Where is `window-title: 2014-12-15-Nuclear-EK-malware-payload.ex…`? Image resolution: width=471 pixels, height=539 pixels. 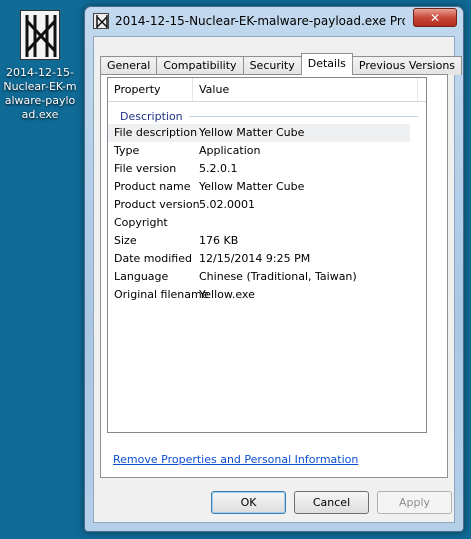
window-title: 2014-12-15-Nuclear-EK-malware-payload.ex… is located at coordinates (260, 21).